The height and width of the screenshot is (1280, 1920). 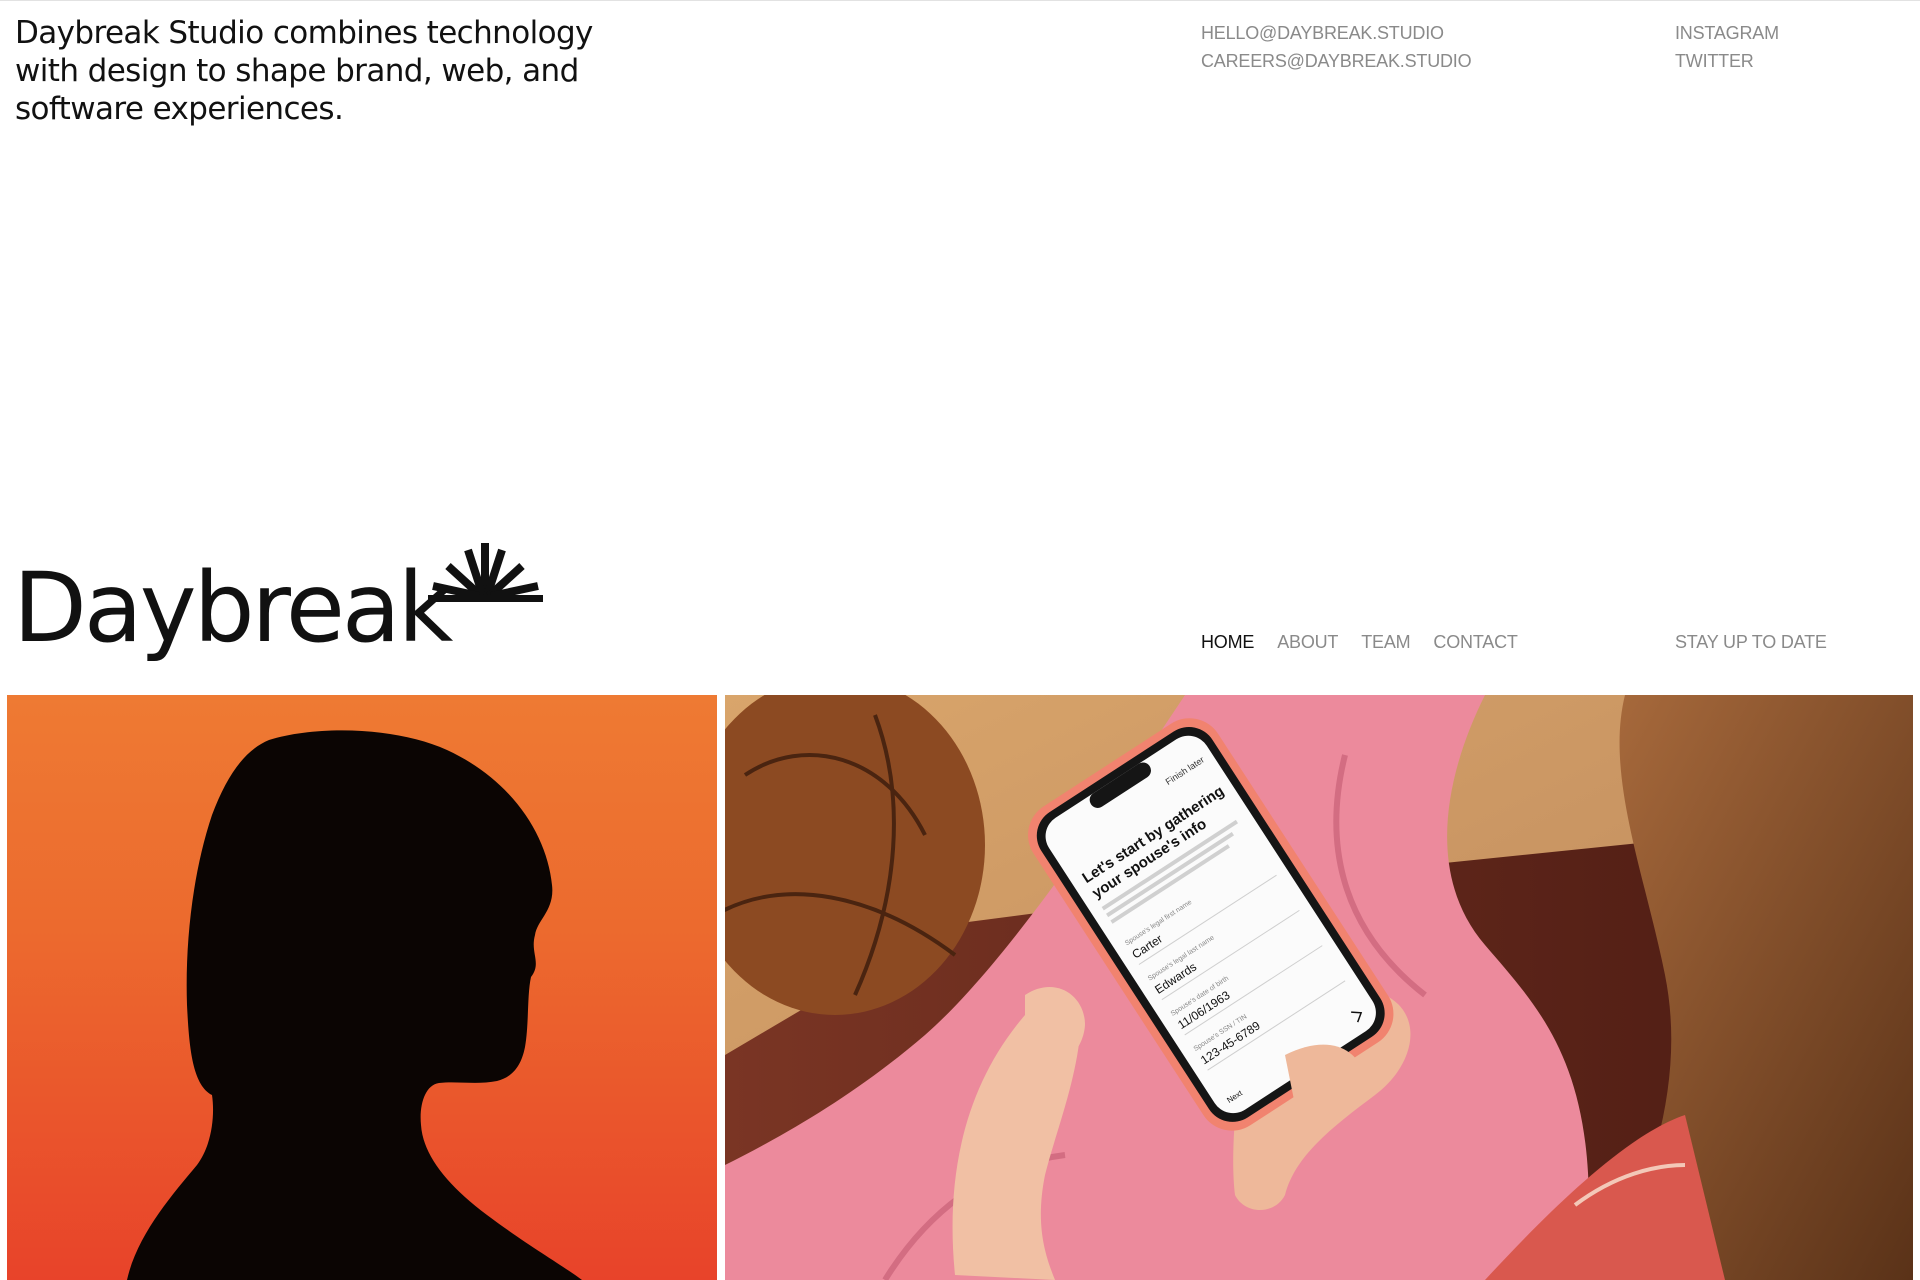 What do you see at coordinates (1475, 642) in the screenshot?
I see `nav-contact: CONTACT` at bounding box center [1475, 642].